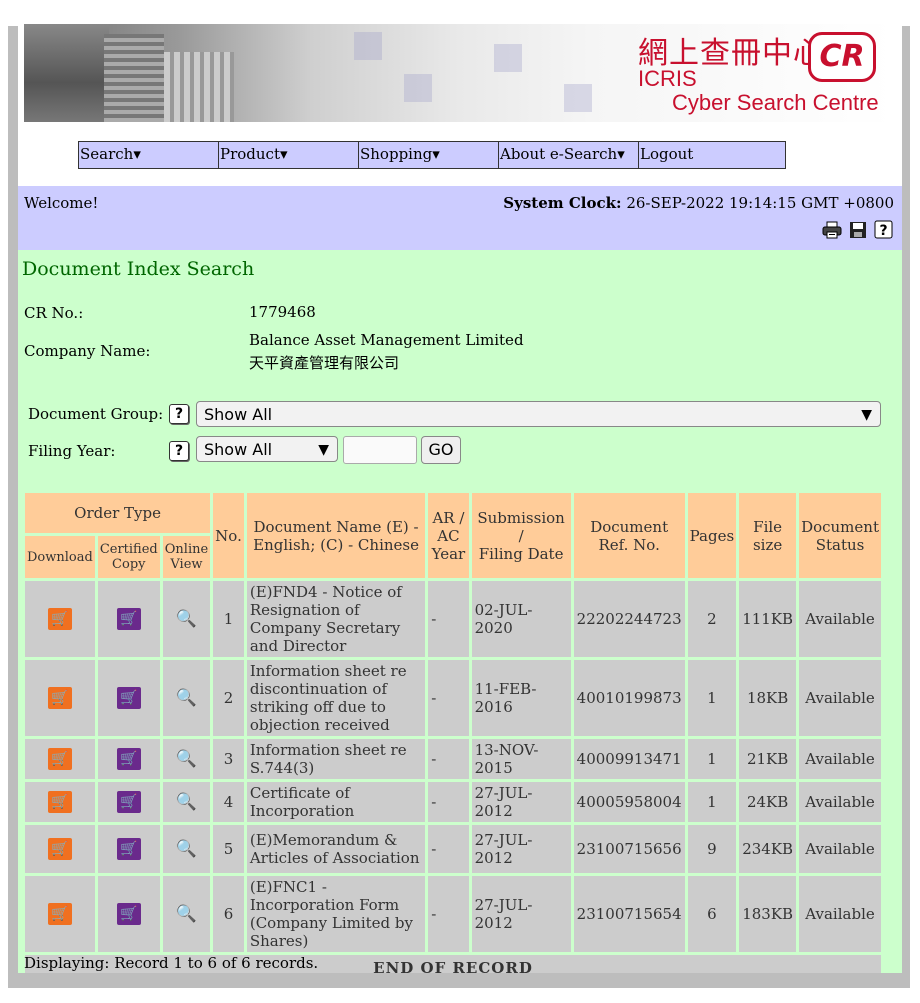 This screenshot has height=1003, width=920. What do you see at coordinates (629, 802) in the screenshot?
I see `document-ref: 40005958004` at bounding box center [629, 802].